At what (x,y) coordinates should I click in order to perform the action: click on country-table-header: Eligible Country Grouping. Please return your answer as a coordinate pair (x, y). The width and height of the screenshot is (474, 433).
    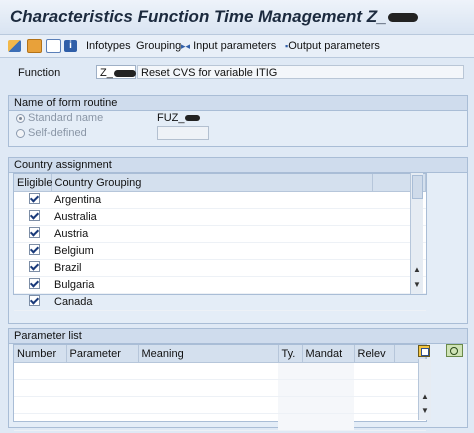
    Looking at the image, I should click on (220, 183).